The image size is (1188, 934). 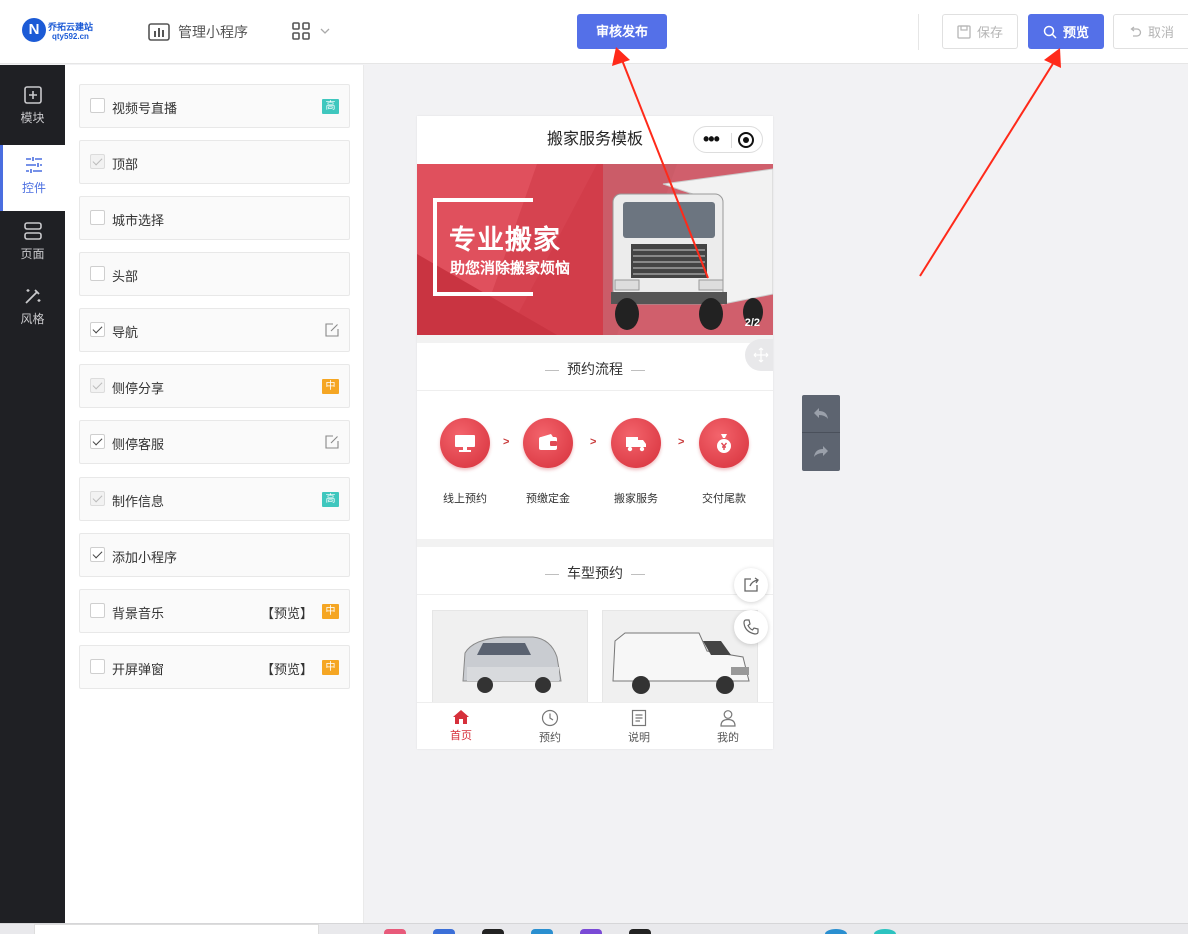 I want to click on cancel-button: 取消, so click(x=1150, y=31).